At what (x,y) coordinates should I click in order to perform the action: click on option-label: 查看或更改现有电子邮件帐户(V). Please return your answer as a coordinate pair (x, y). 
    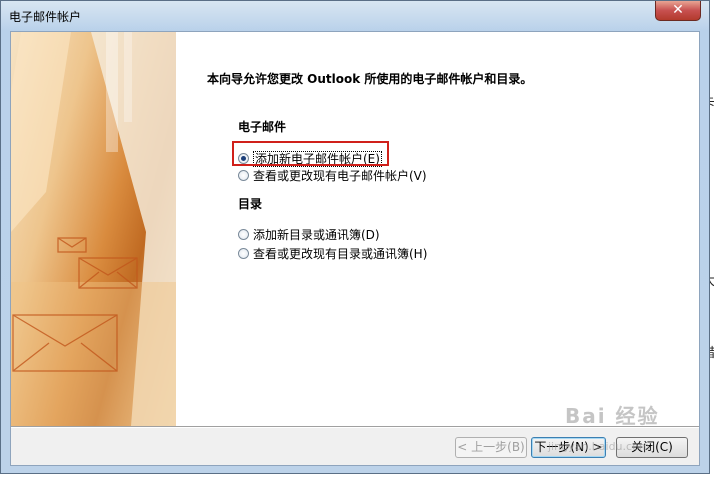
    Looking at the image, I should click on (340, 176).